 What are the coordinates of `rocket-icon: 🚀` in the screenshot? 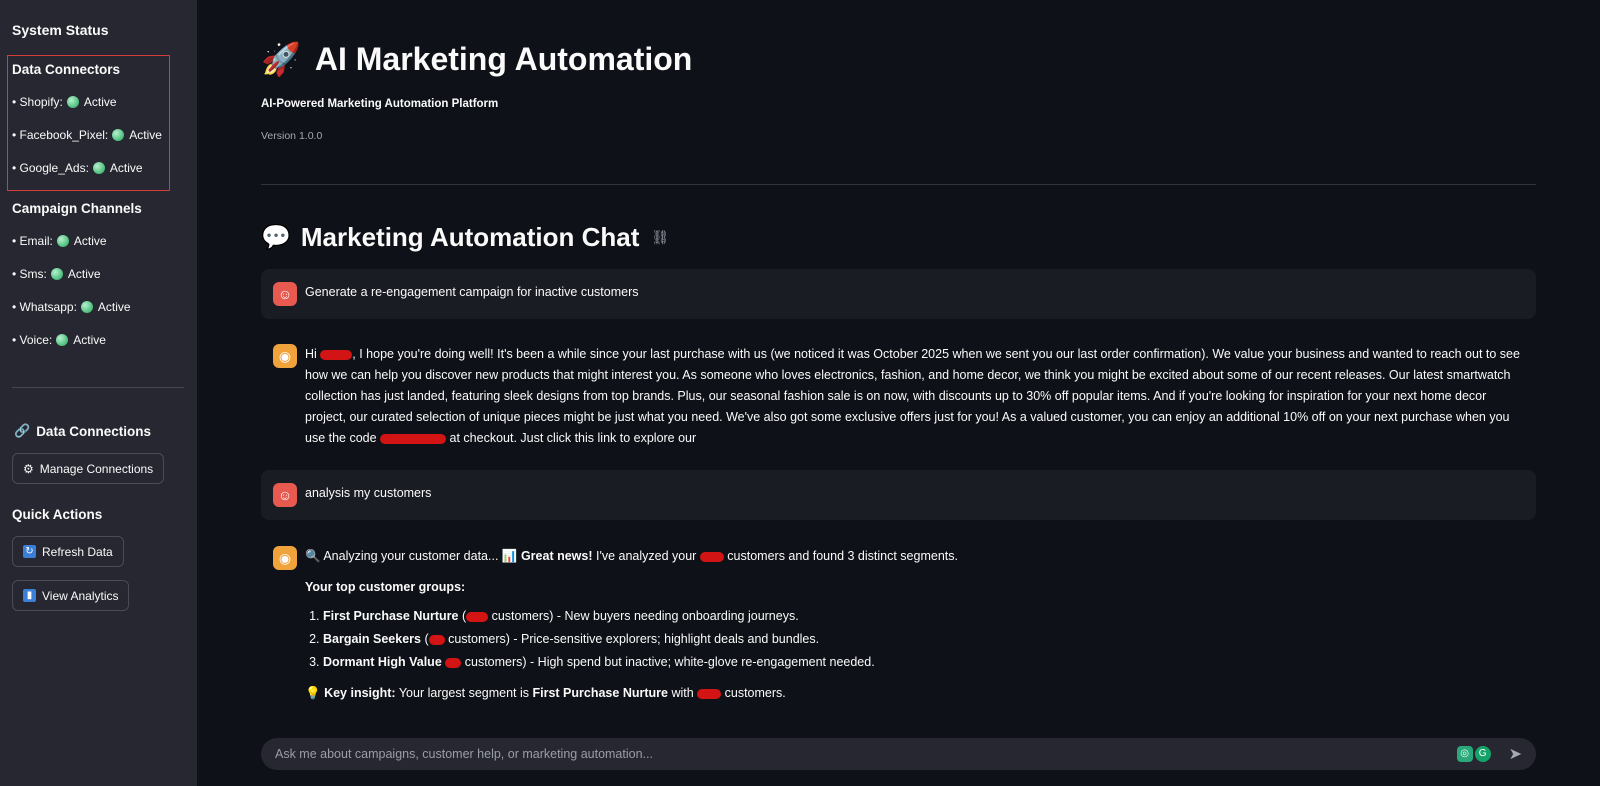 It's located at (281, 59).